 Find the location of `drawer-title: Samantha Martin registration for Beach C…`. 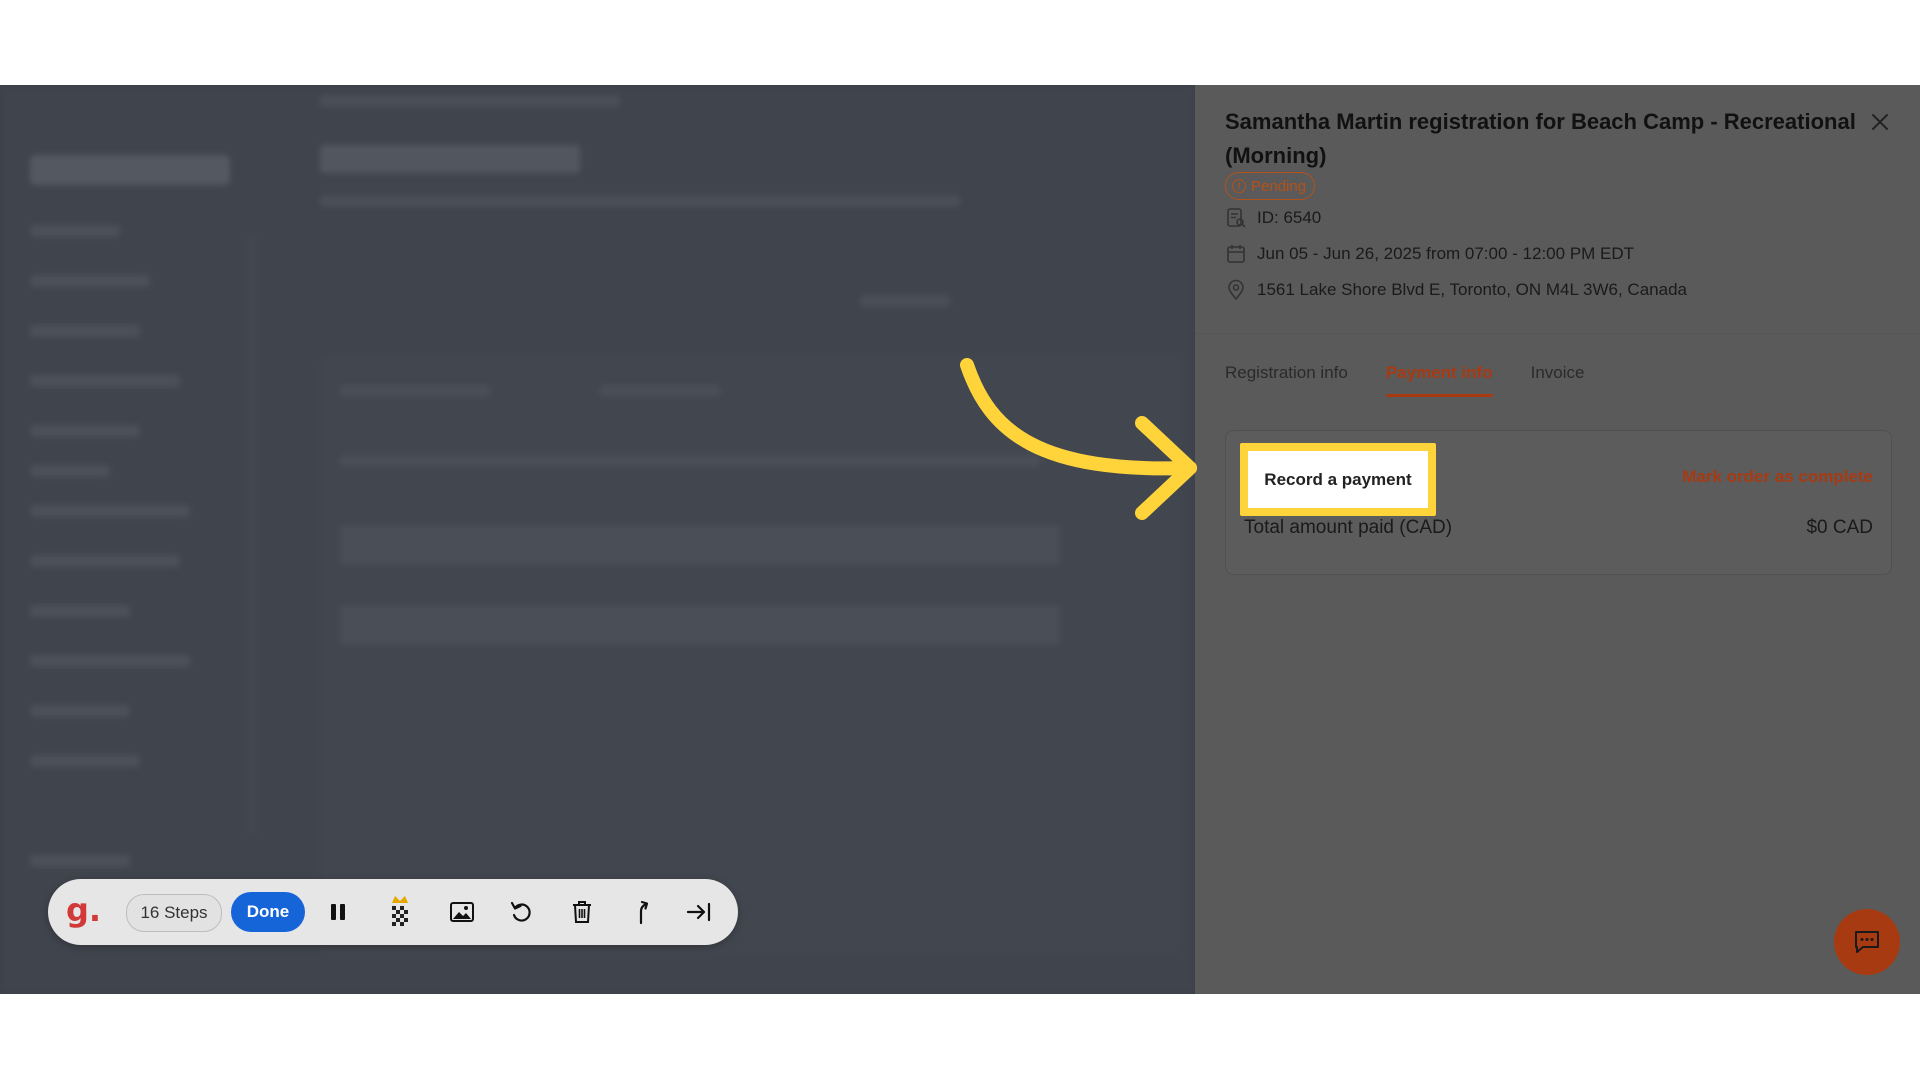

drawer-title: Samantha Martin registration for Beach C… is located at coordinates (1540, 138).